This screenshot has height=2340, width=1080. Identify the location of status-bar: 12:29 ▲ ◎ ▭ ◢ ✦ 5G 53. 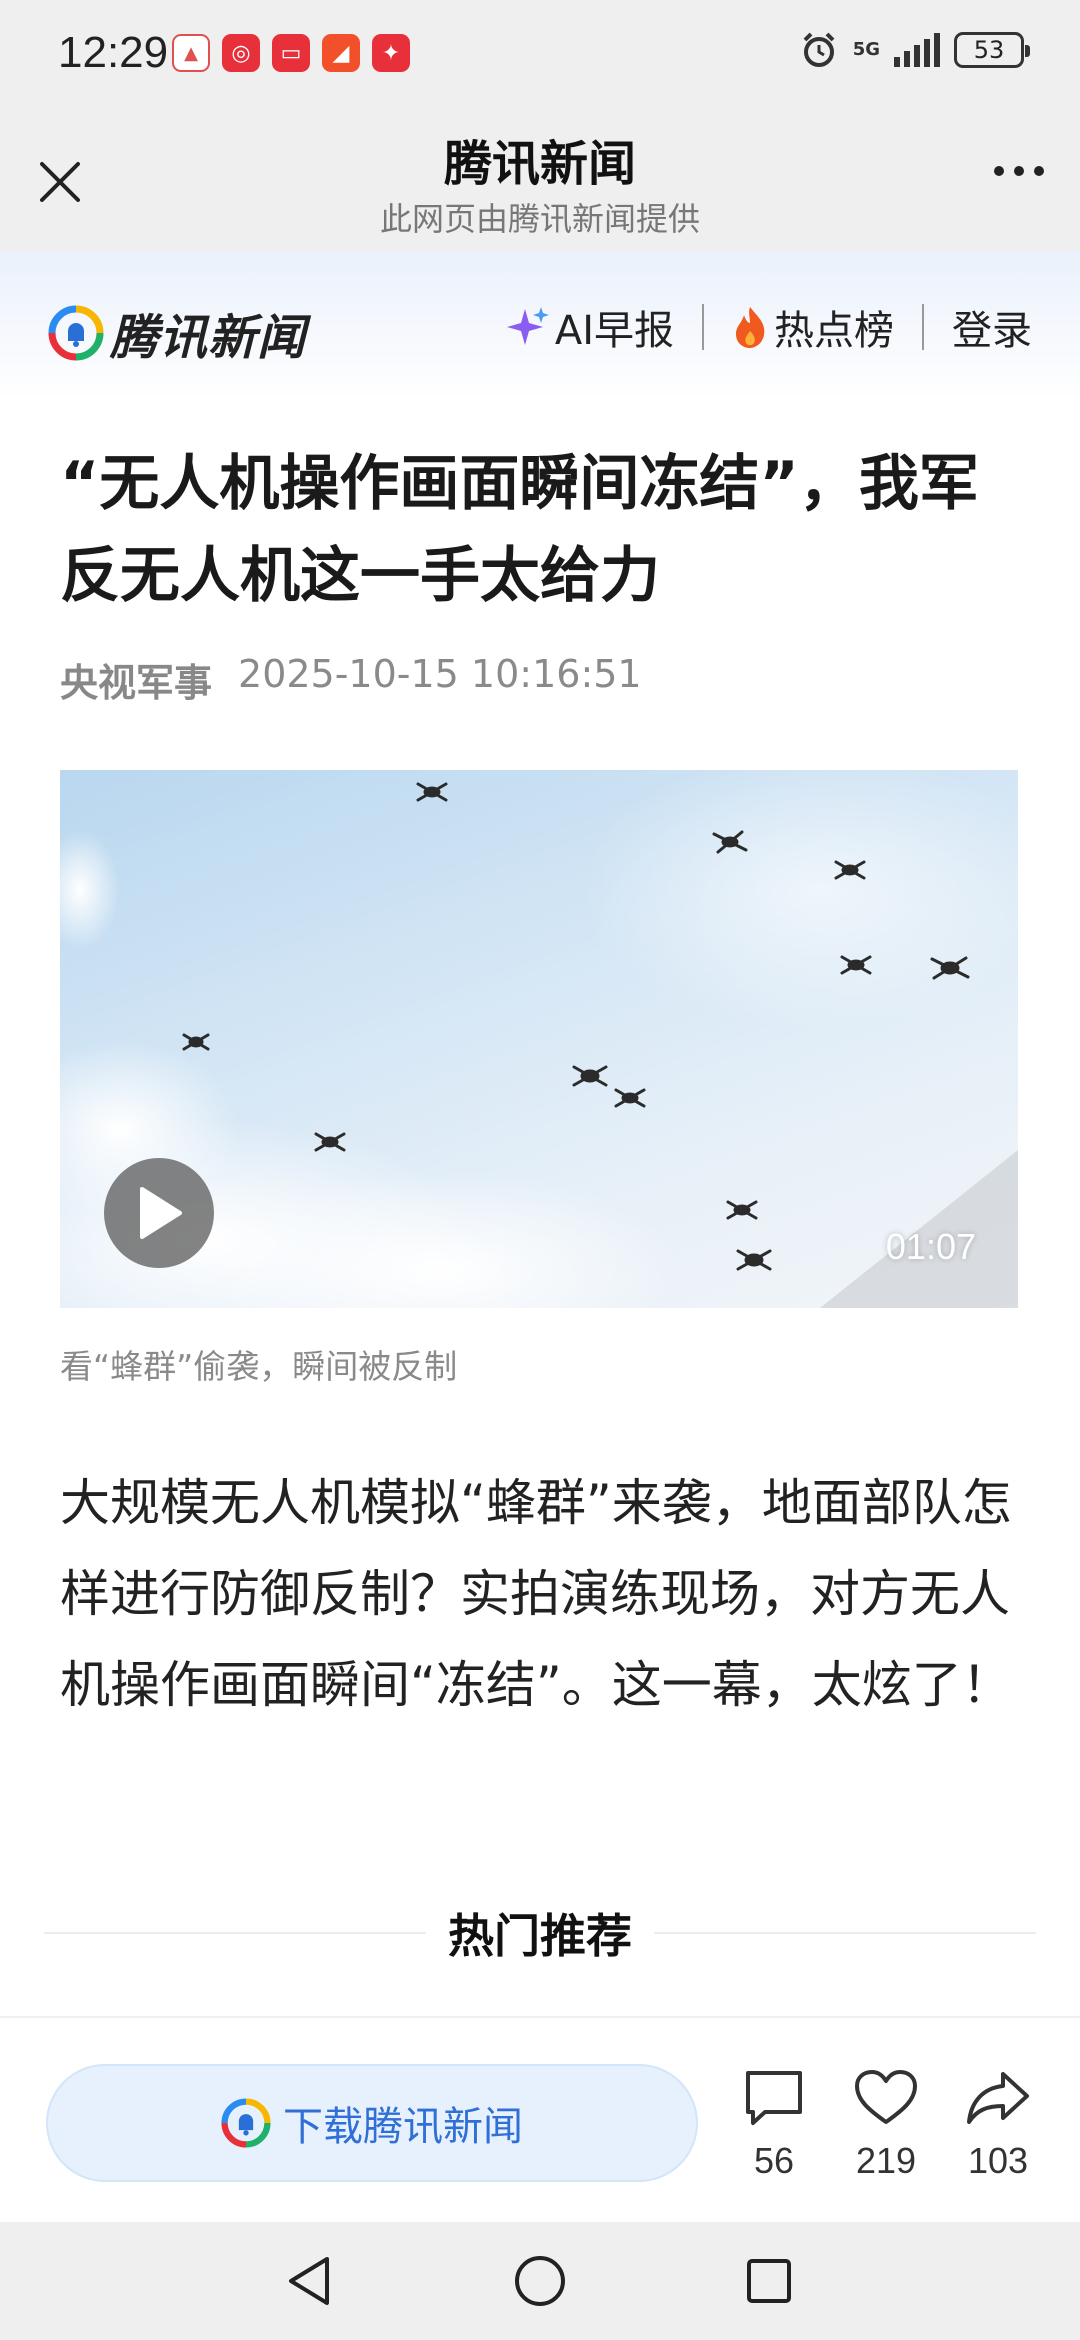
(540, 55).